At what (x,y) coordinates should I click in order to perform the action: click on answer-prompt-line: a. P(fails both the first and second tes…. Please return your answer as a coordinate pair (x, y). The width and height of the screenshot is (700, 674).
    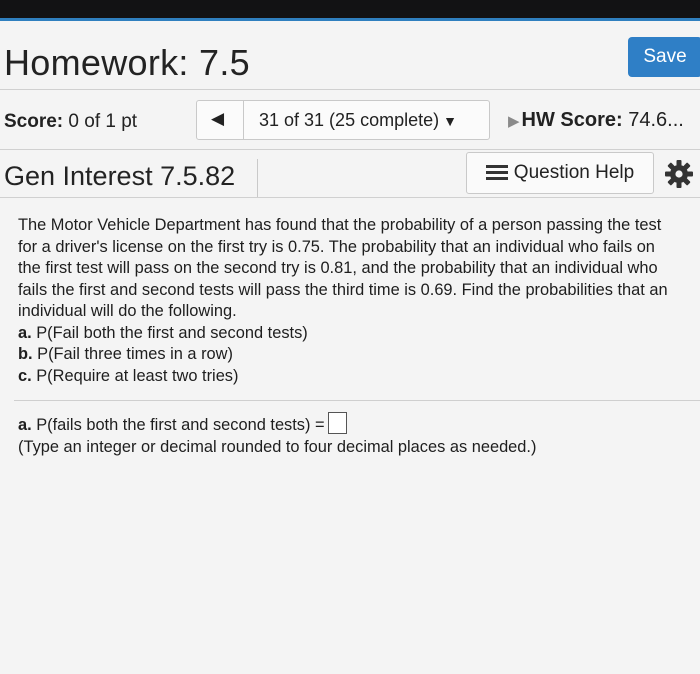
    Looking at the image, I should click on (277, 424).